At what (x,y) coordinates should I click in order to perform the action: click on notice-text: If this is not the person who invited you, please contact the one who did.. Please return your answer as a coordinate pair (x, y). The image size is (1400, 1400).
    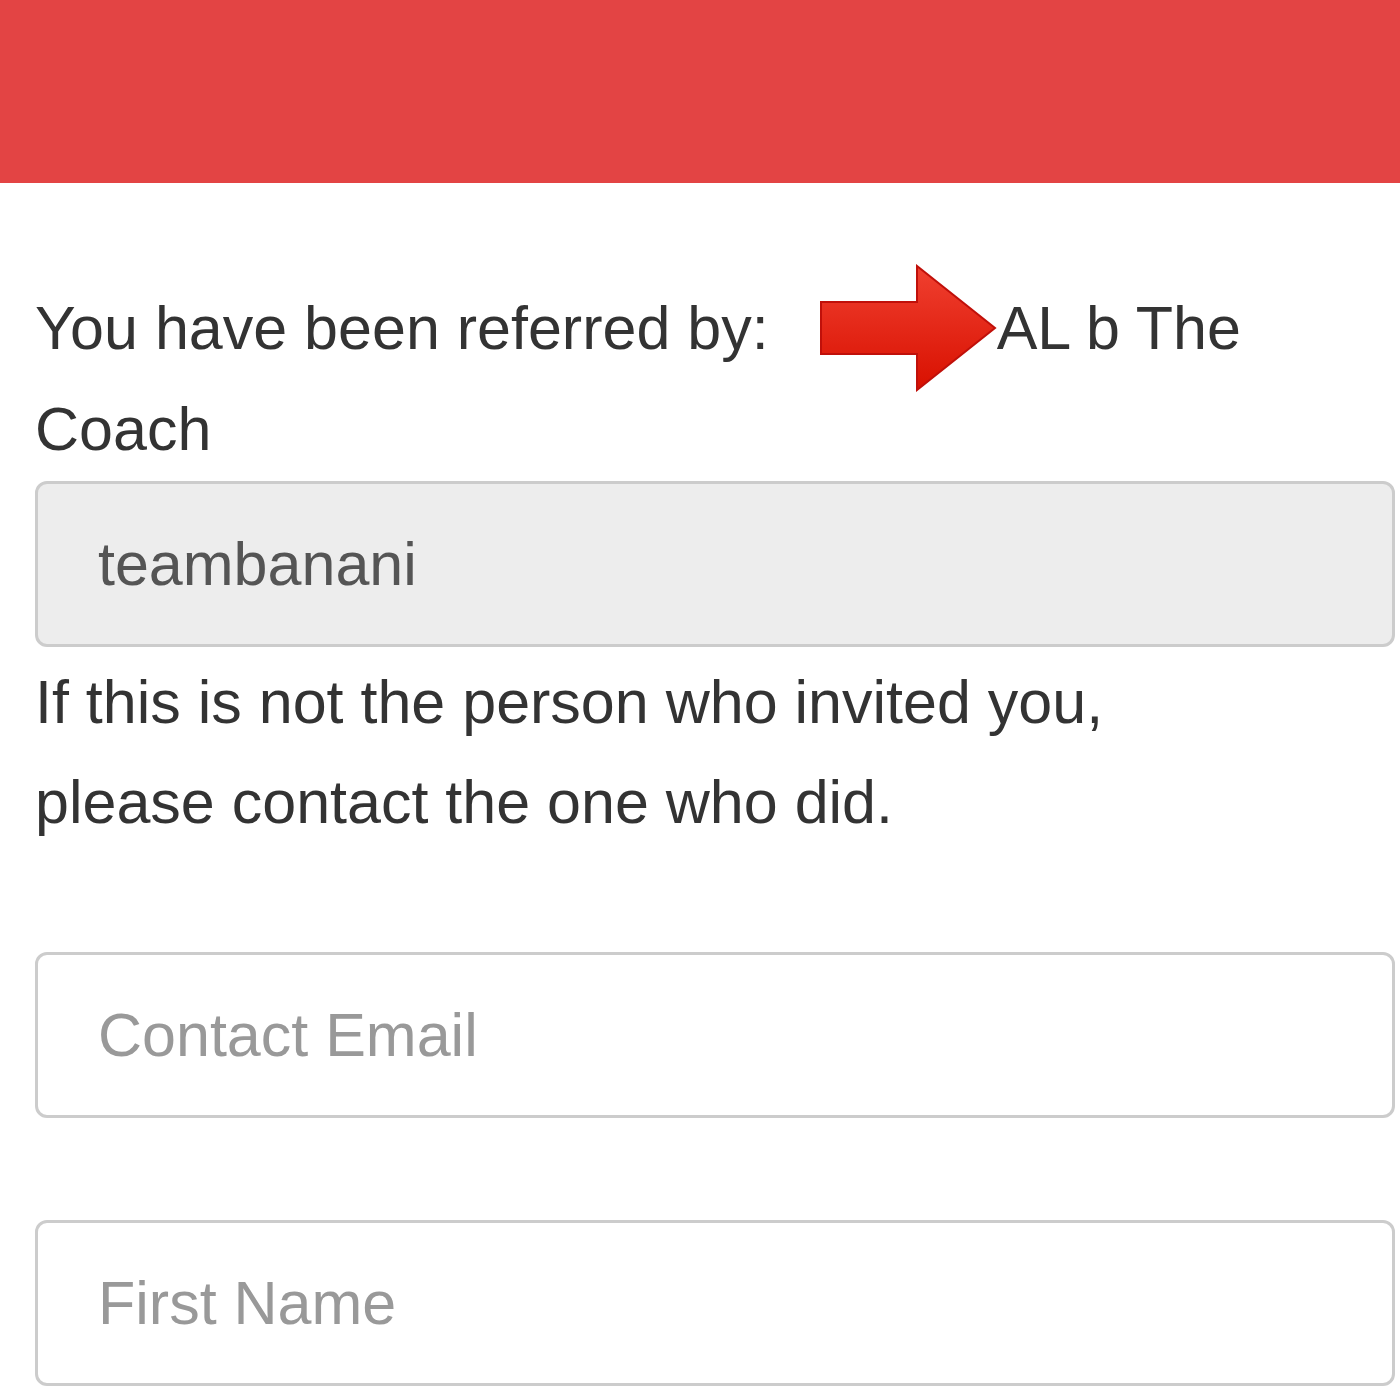
    Looking at the image, I should click on (570, 752).